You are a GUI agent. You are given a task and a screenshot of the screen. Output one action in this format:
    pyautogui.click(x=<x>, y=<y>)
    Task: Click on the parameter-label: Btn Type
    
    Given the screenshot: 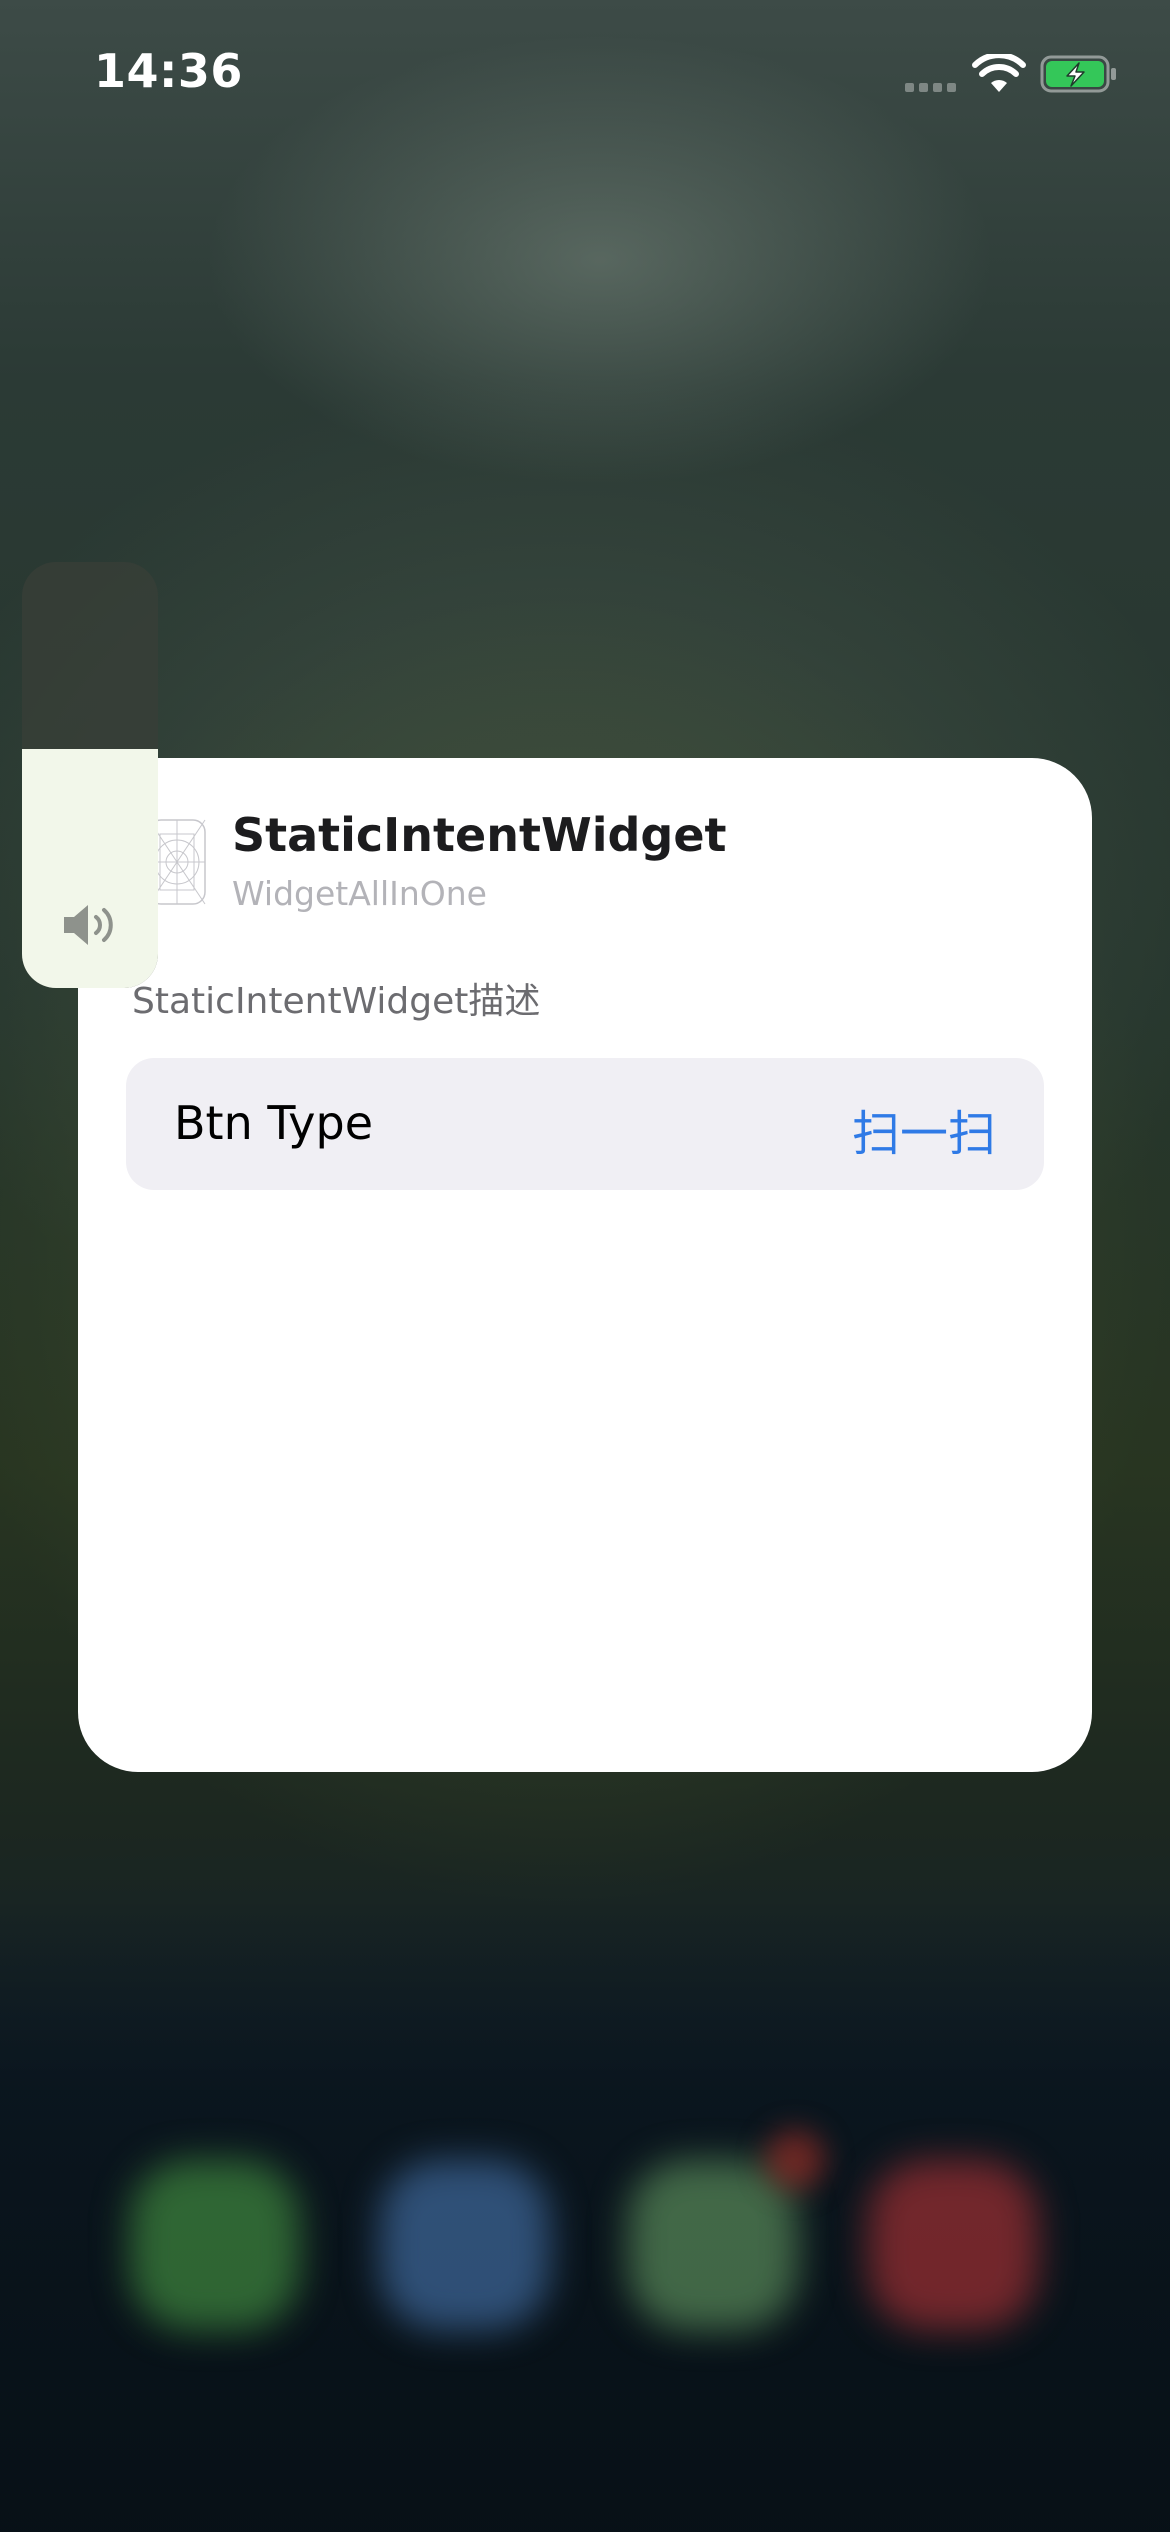 What is the action you would take?
    pyautogui.click(x=274, y=1123)
    